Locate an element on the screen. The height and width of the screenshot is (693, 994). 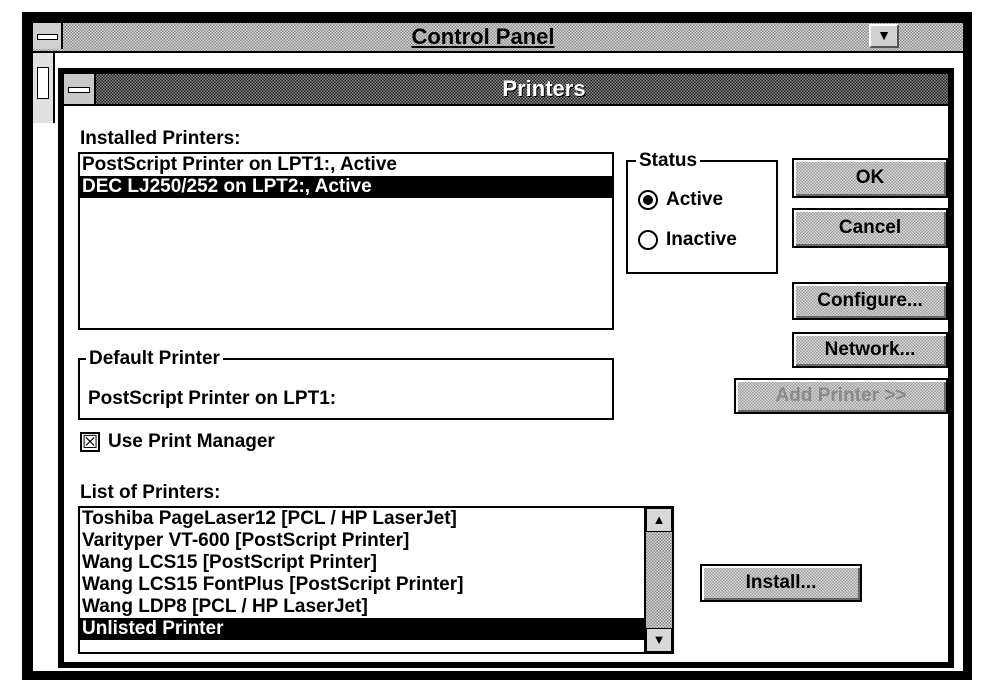
installed-printer-item: PostScript Printer on LPT1:, Active is located at coordinates (346, 165).